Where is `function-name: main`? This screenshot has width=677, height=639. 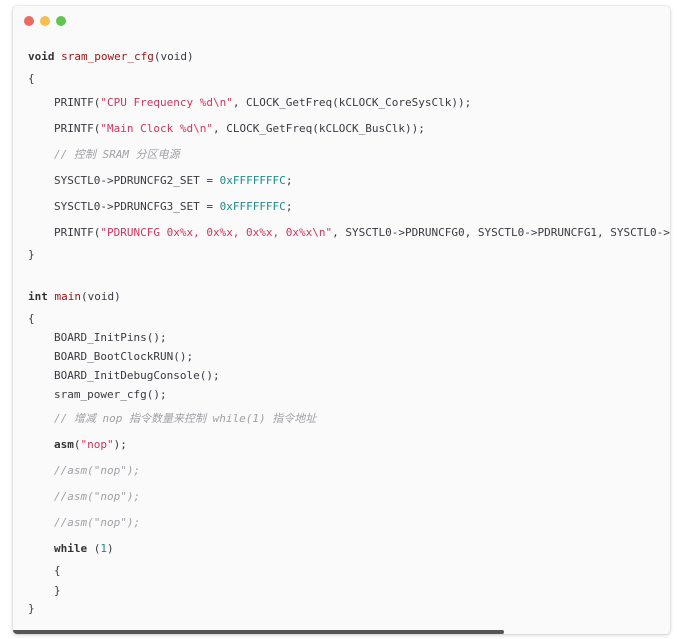 function-name: main is located at coordinates (68, 296).